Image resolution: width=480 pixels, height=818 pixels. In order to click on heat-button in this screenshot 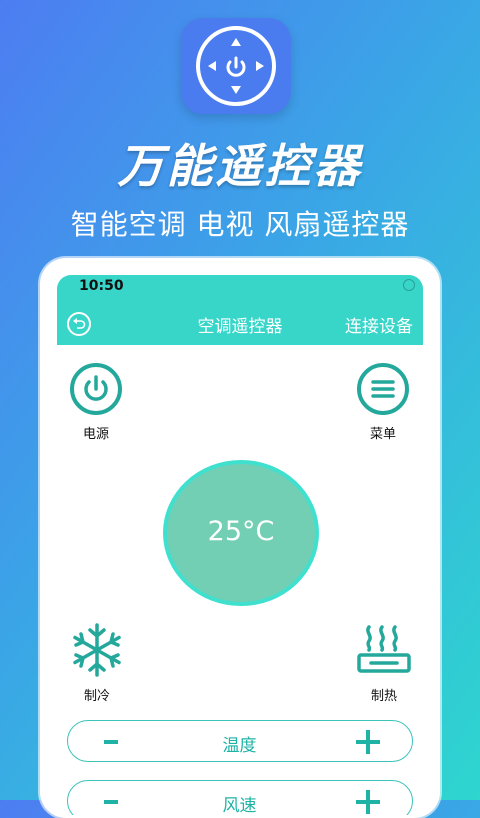, I will do `click(384, 652)`.